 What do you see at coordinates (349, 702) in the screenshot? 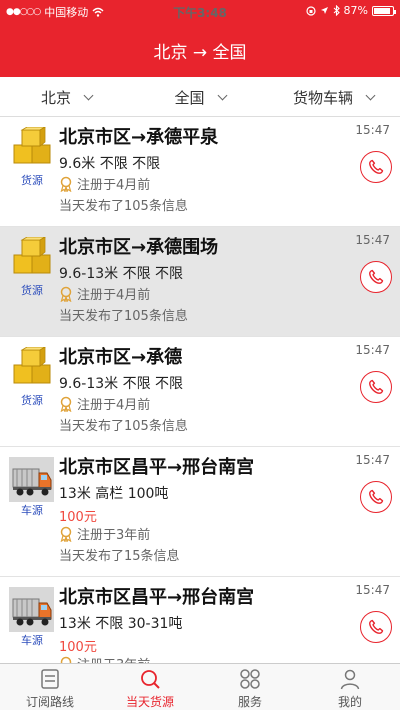
I see `tab-label: 我的` at bounding box center [349, 702].